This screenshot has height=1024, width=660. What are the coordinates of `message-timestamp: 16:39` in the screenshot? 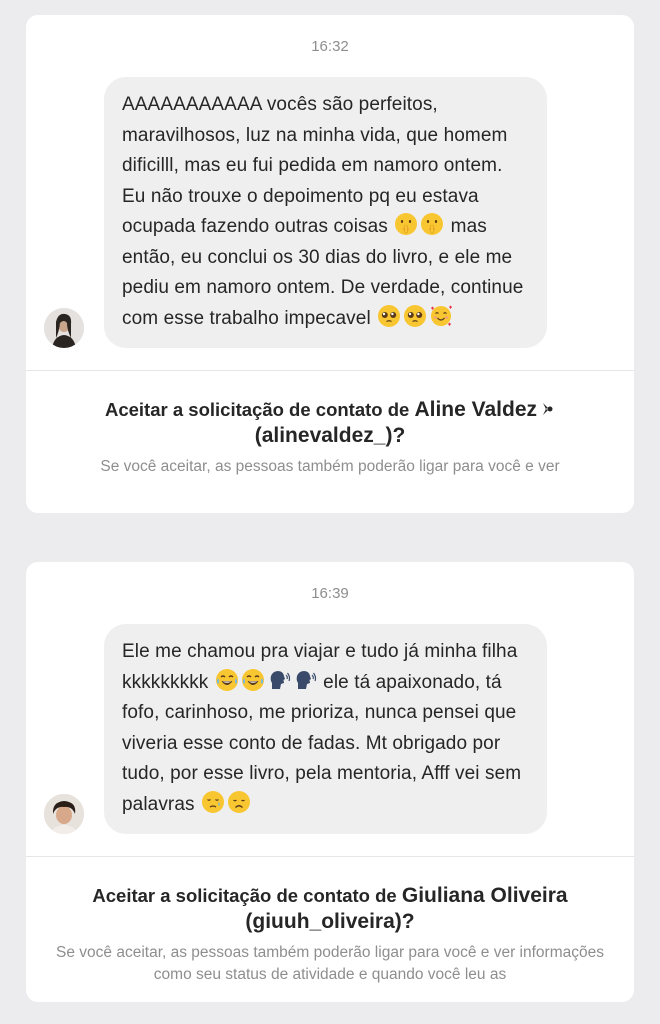 It's located at (330, 593).